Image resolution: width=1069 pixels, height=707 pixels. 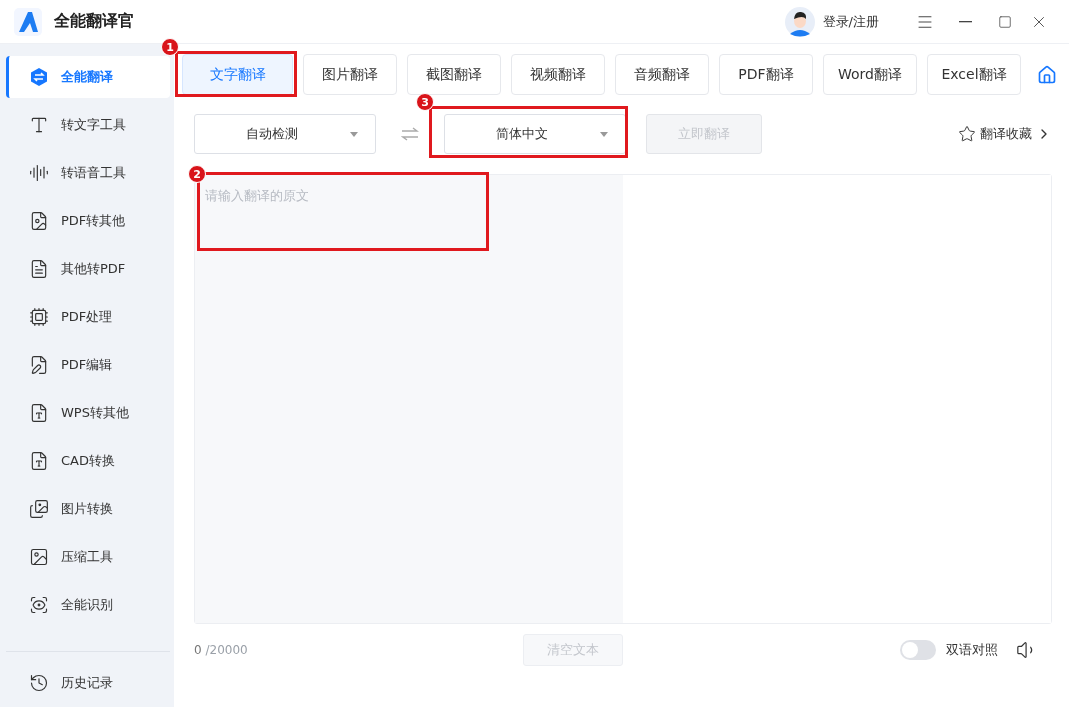 I want to click on translate-tab: 图片翻译, so click(x=350, y=74).